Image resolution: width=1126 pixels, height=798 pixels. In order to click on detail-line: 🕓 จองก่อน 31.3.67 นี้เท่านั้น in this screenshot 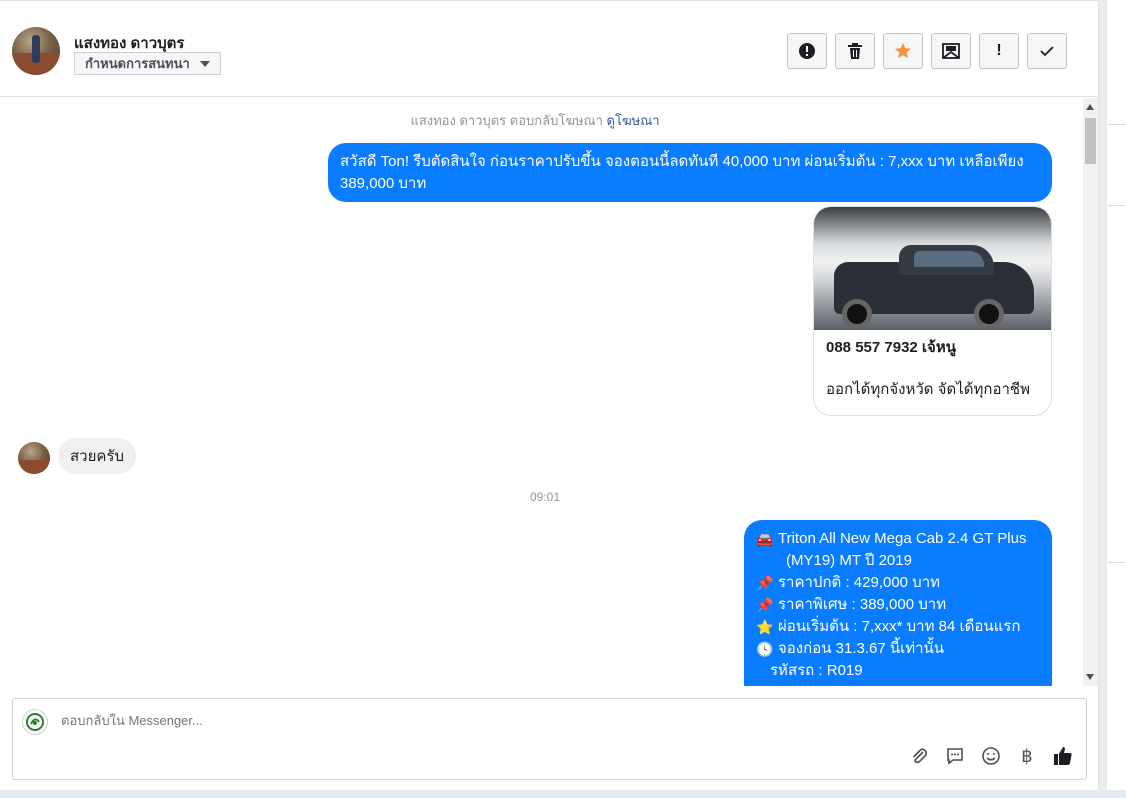, I will do `click(898, 649)`.